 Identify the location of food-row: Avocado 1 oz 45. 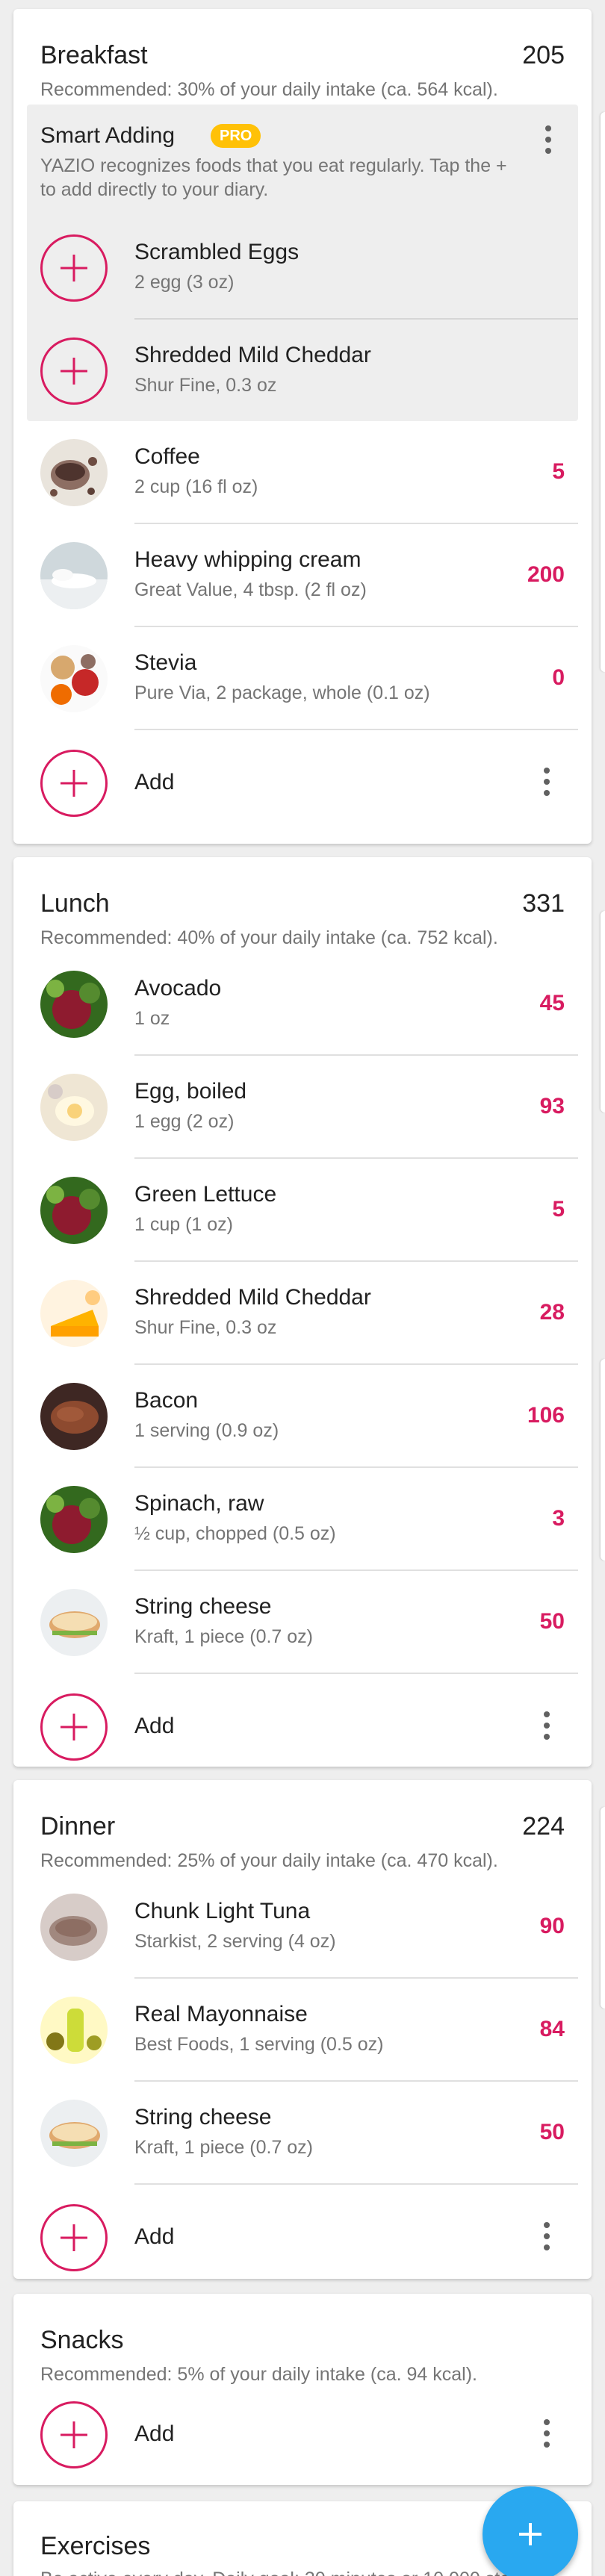
(302, 1004).